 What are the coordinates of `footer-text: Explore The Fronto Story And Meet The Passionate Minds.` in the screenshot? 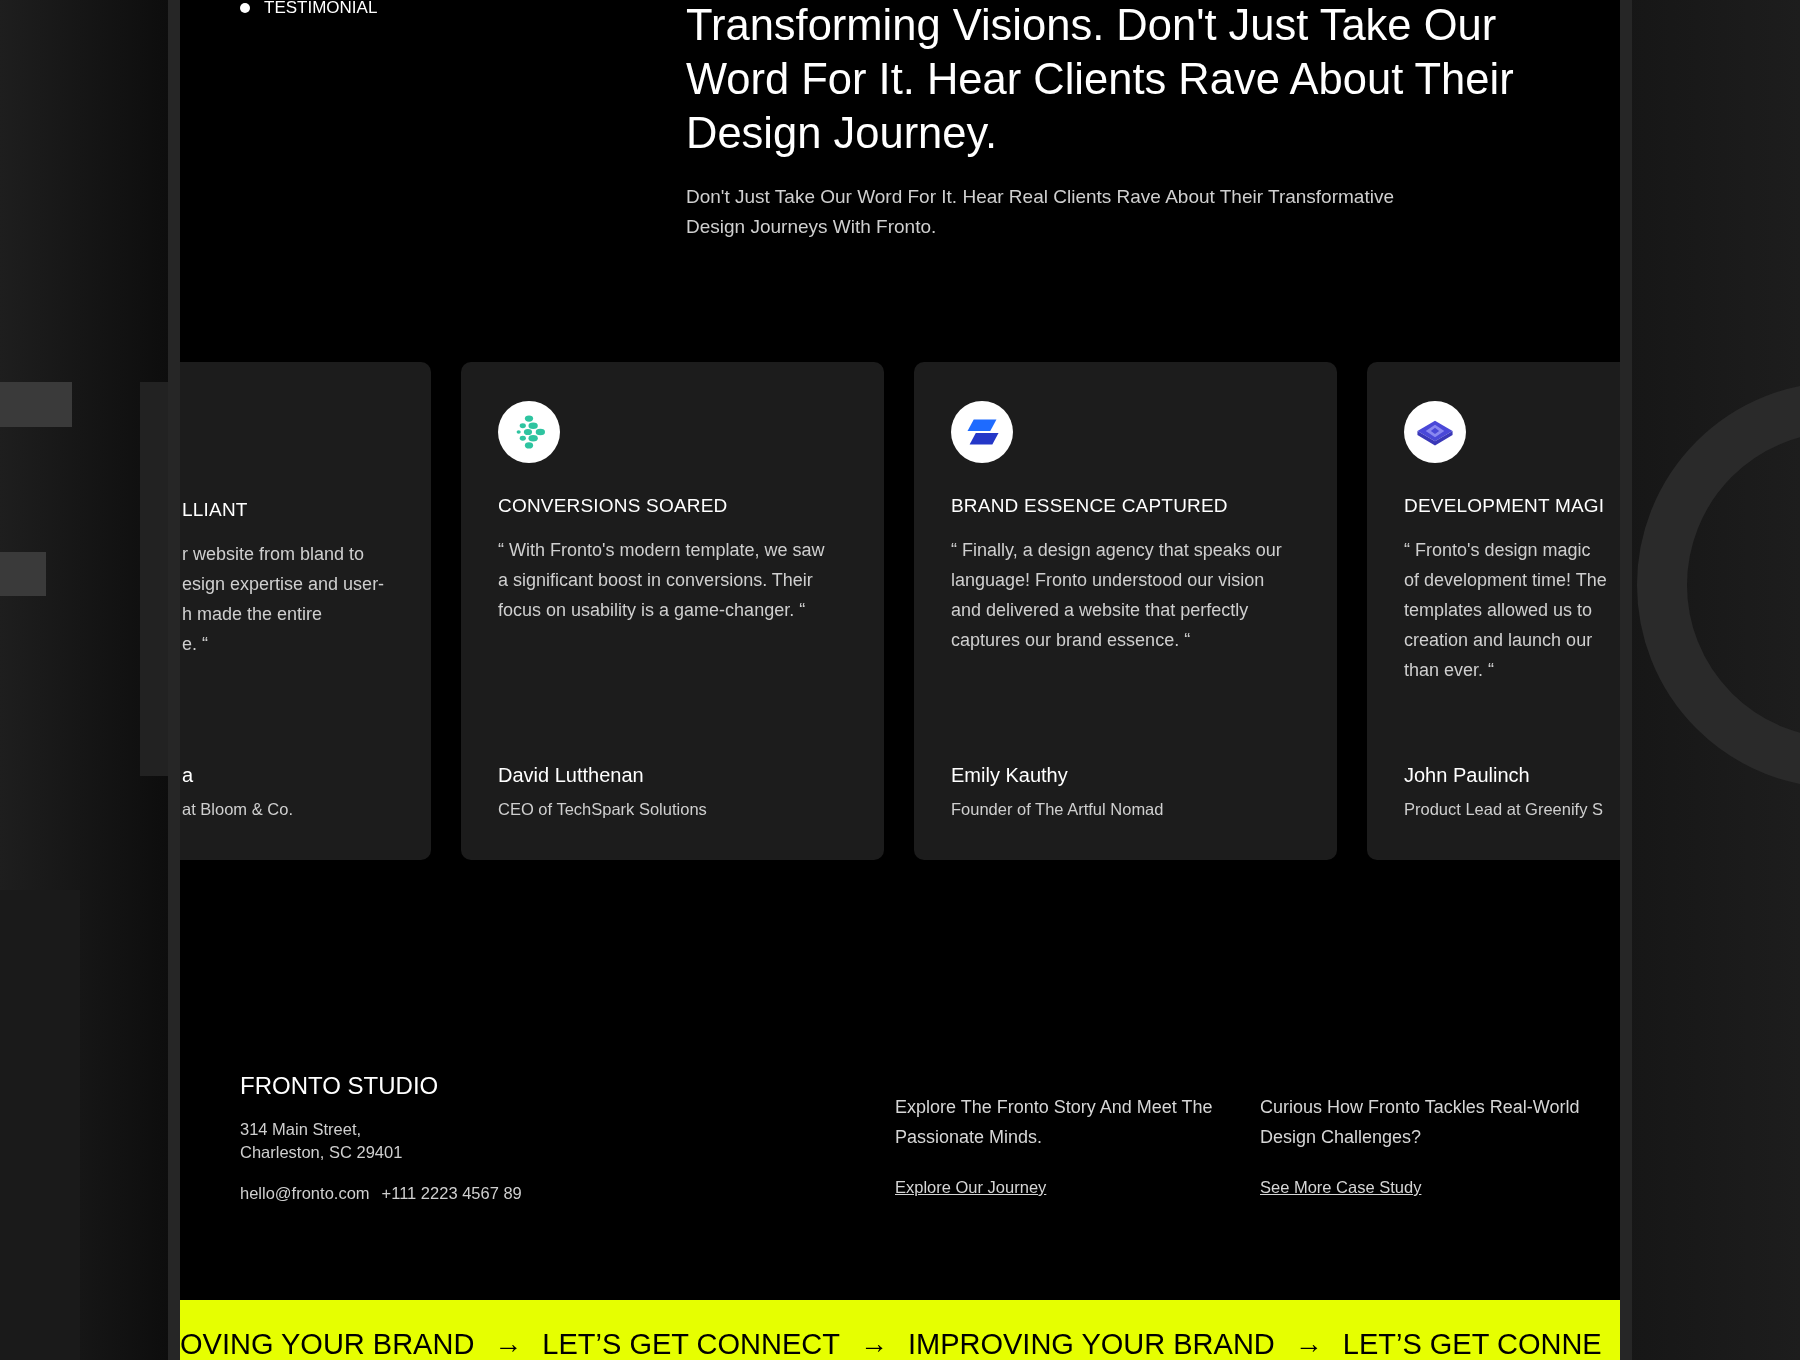 It's located at (1054, 1122).